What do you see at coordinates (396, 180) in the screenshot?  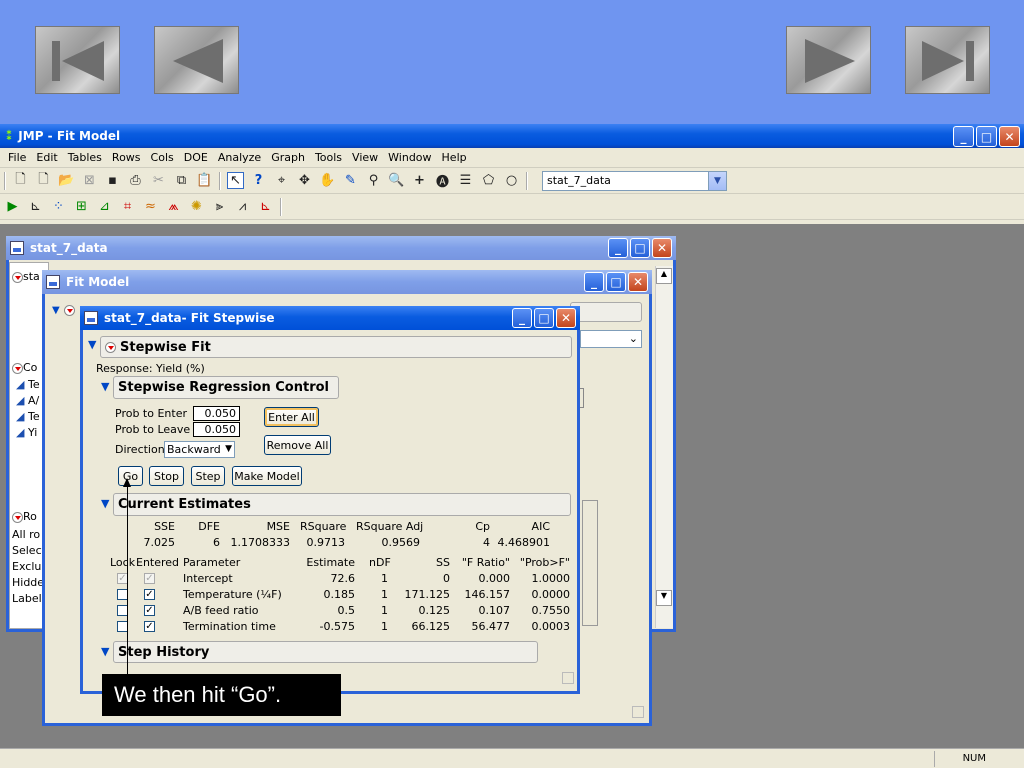 I see `magnifier-tool-icon: 🔍` at bounding box center [396, 180].